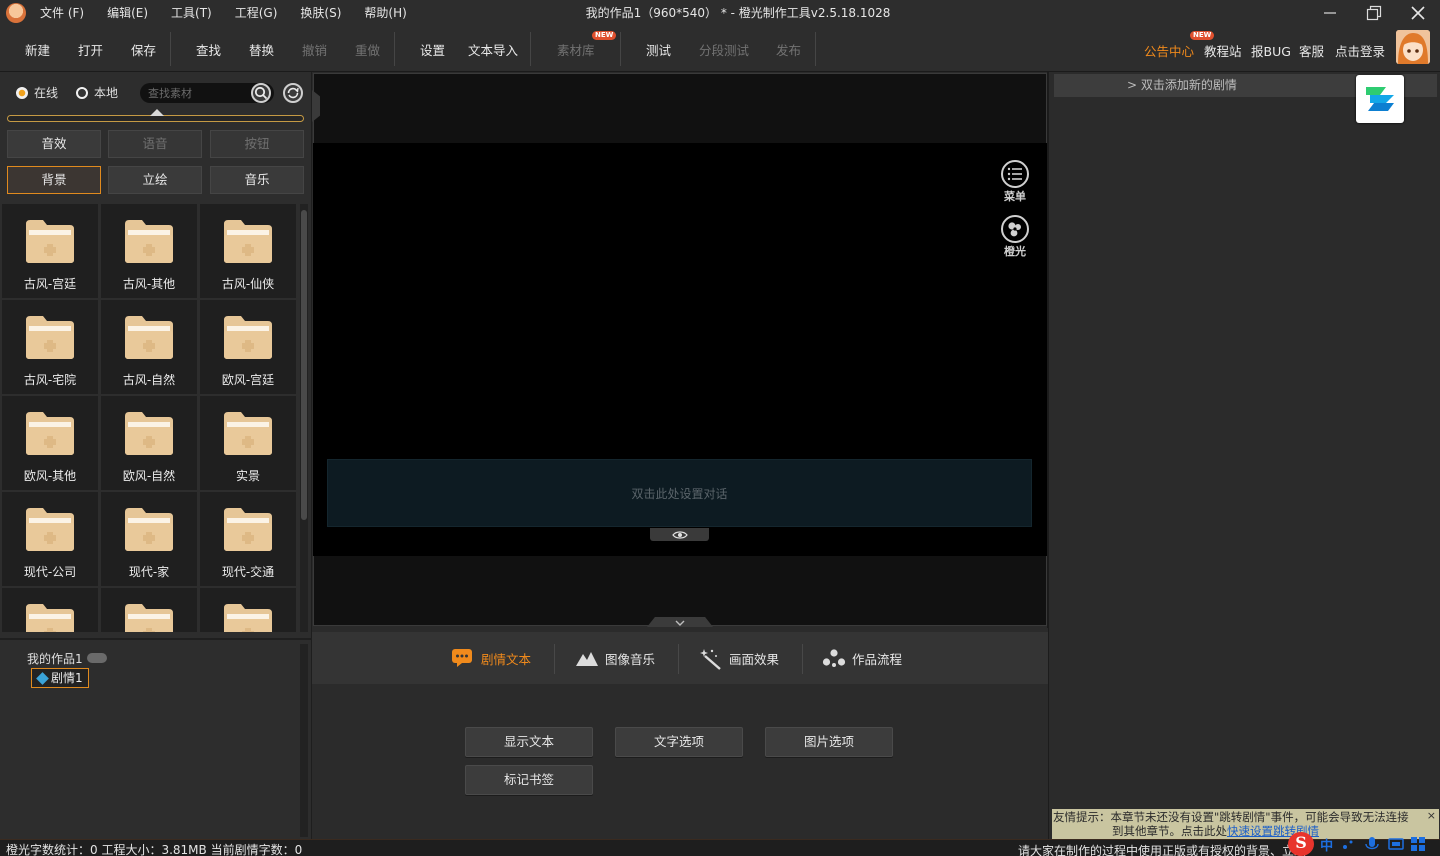 Image resolution: width=1440 pixels, height=856 pixels. I want to click on tab-label: 画面效果, so click(754, 659).